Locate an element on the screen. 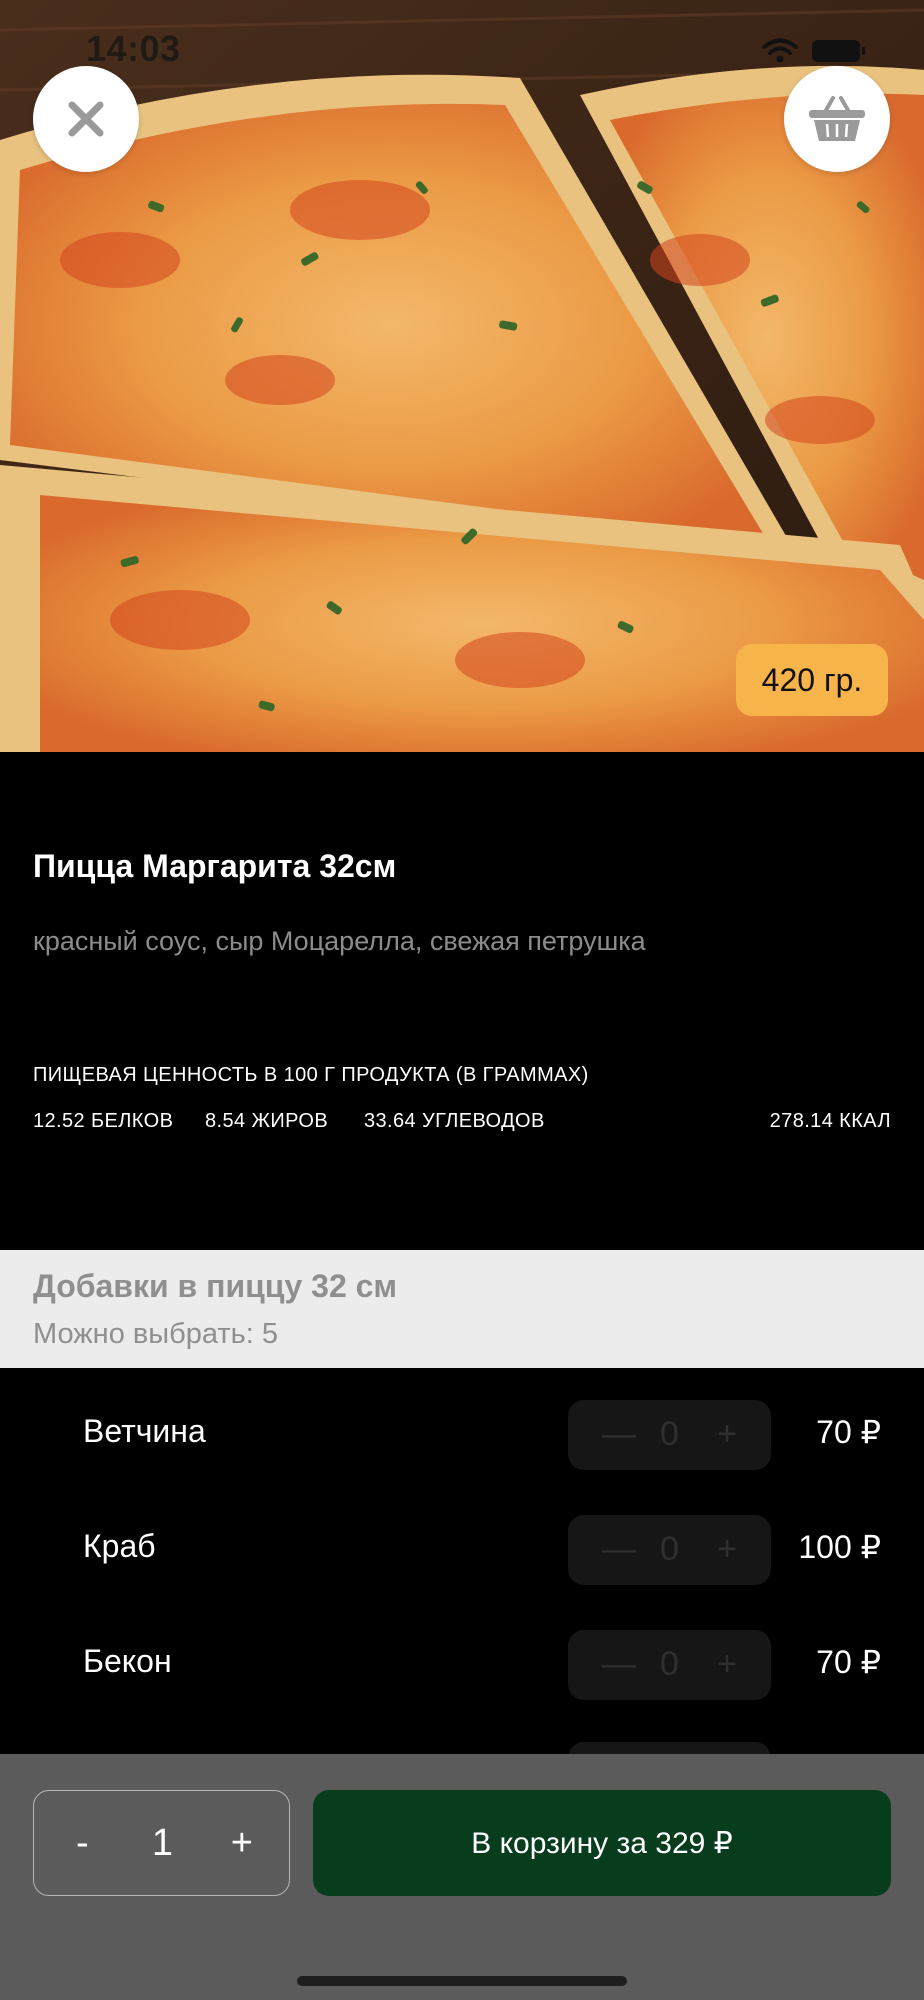  bottom-bar: - 1 + В корзину за 329 ₽ is located at coordinates (462, 1877).